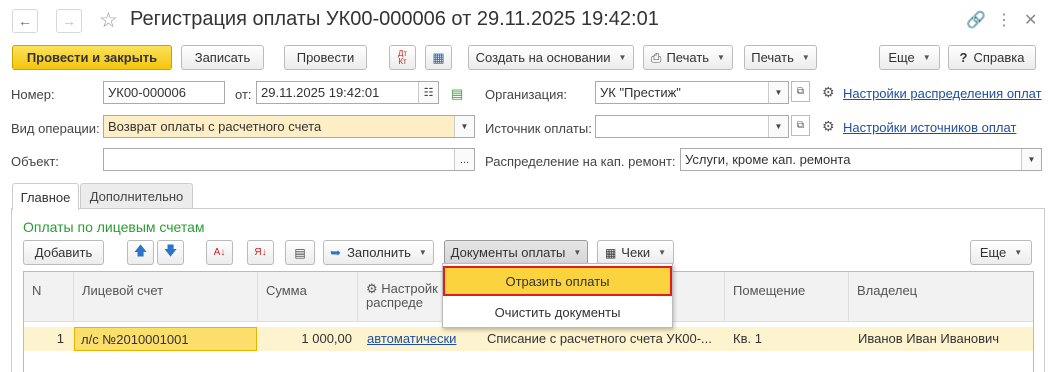 The height and width of the screenshot is (372, 1051). What do you see at coordinates (336, 252) in the screenshot?
I see `fill-arrow-icon: ➥` at bounding box center [336, 252].